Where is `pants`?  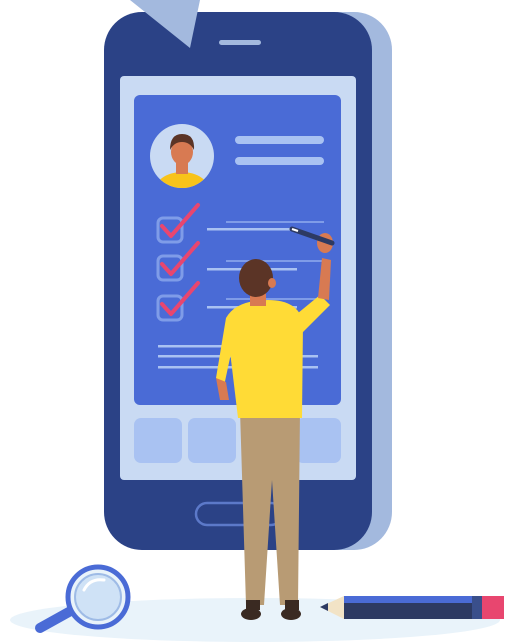
pants is located at coordinates (270, 507).